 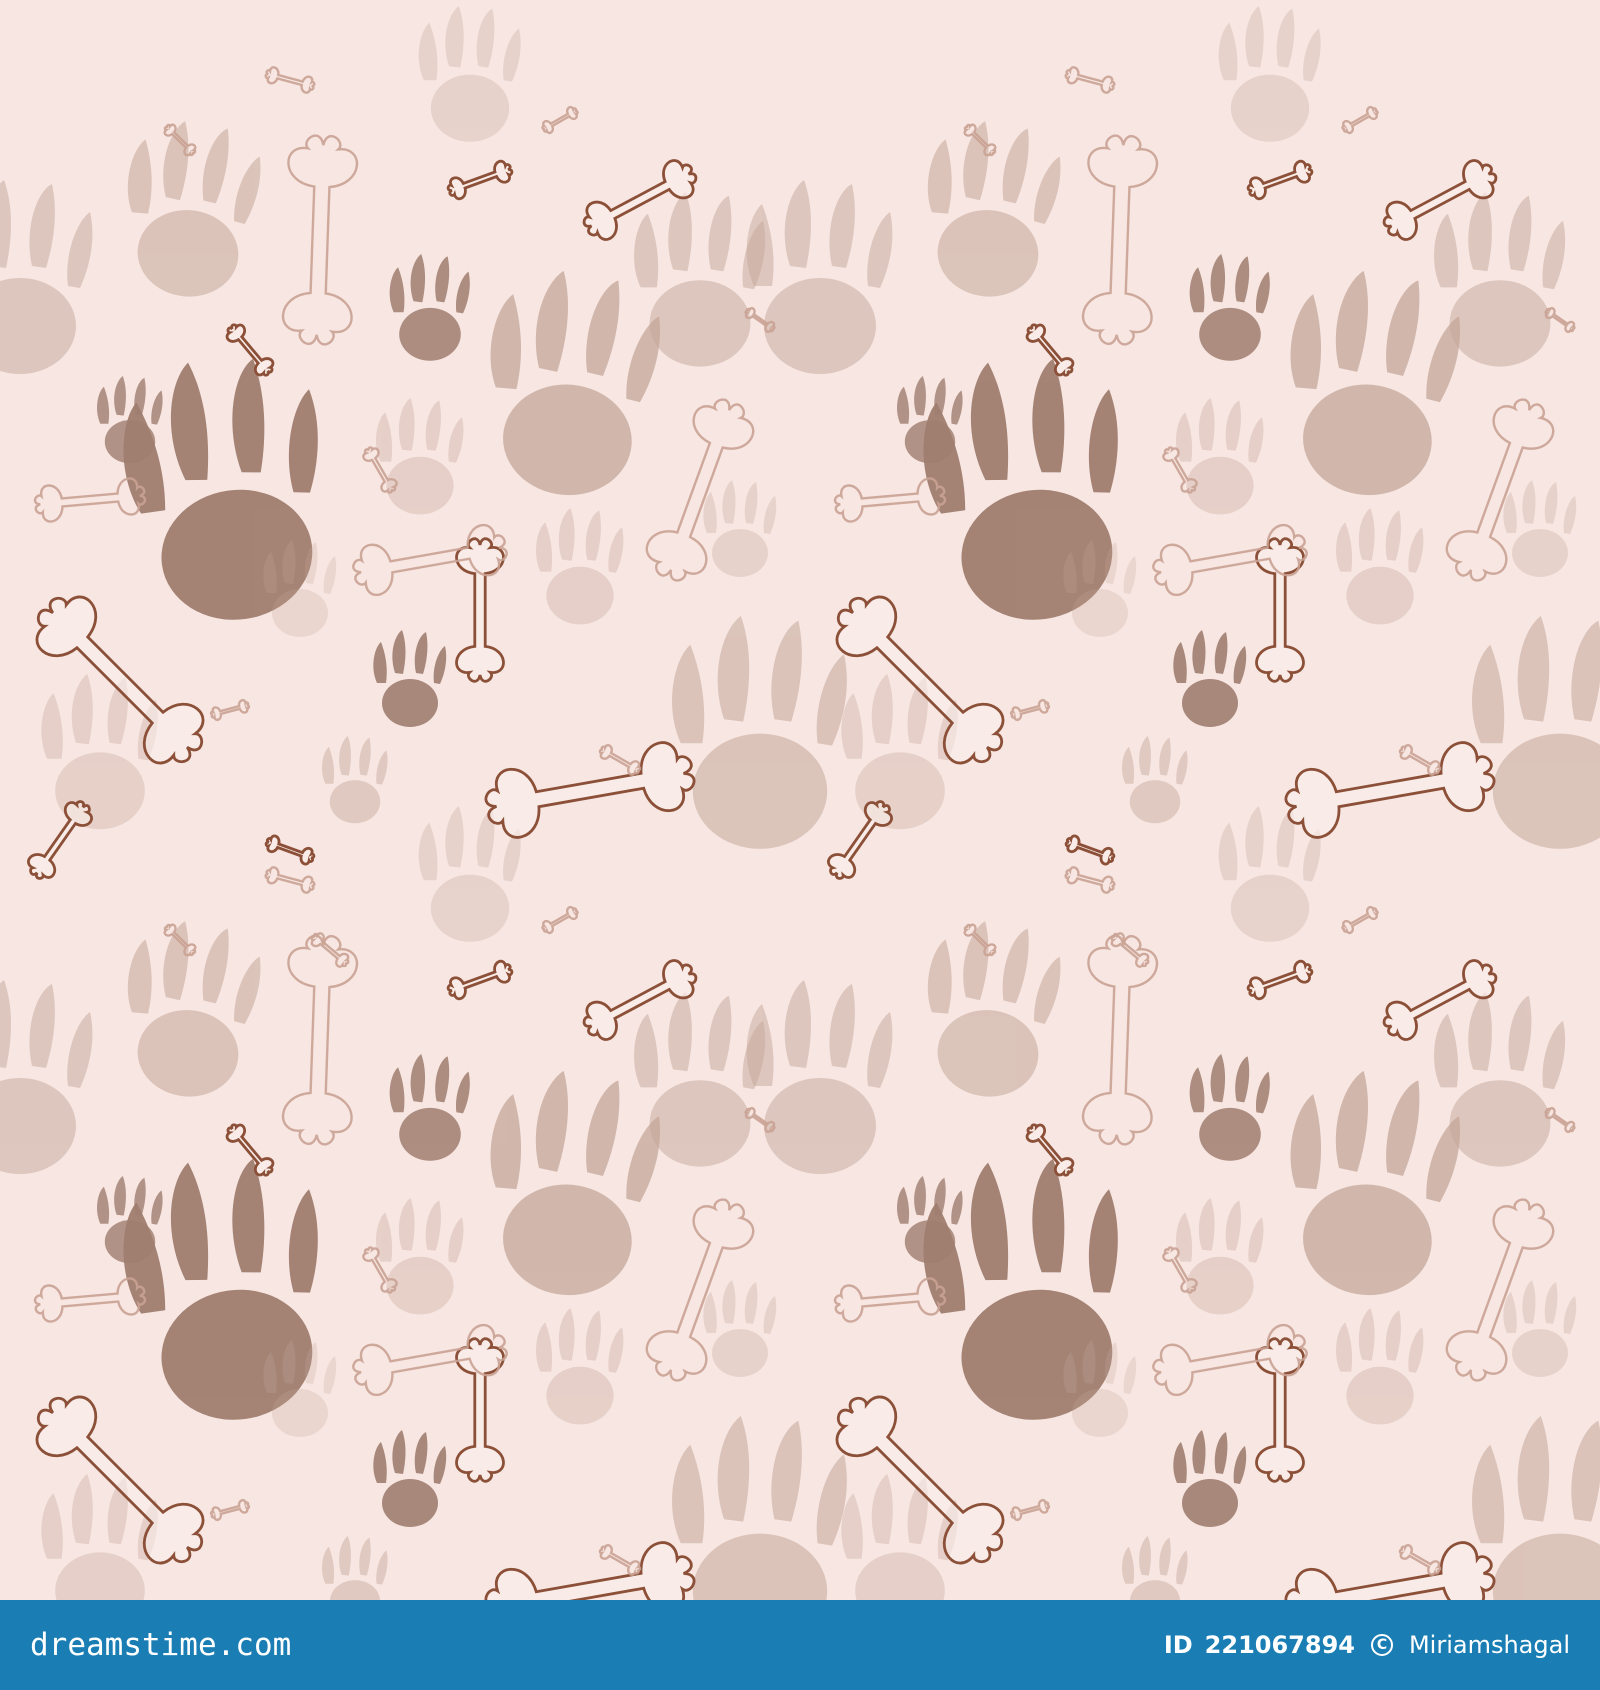 I want to click on brand-watermark: dreamstime.com, so click(x=161, y=1645).